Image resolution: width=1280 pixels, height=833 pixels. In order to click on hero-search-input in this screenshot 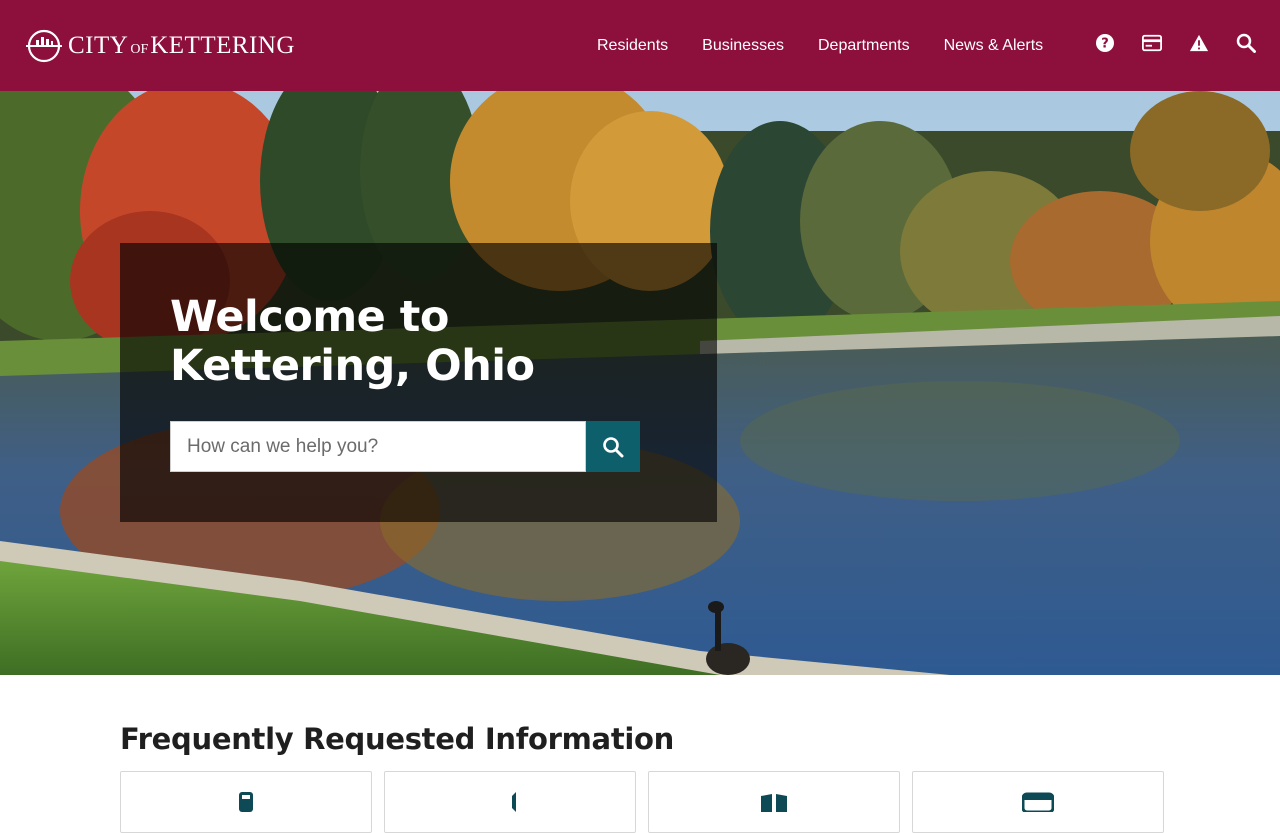, I will do `click(378, 446)`.